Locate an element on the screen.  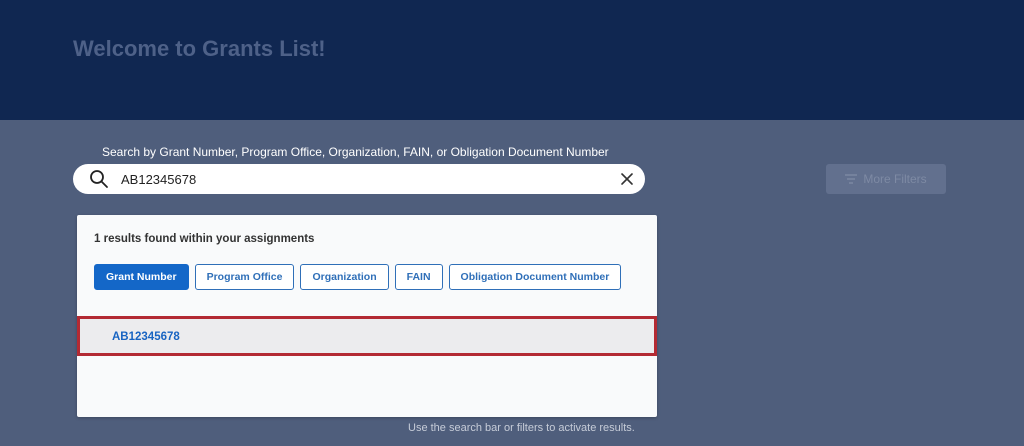
page-title: Welcome to Grants List! is located at coordinates (199, 48).